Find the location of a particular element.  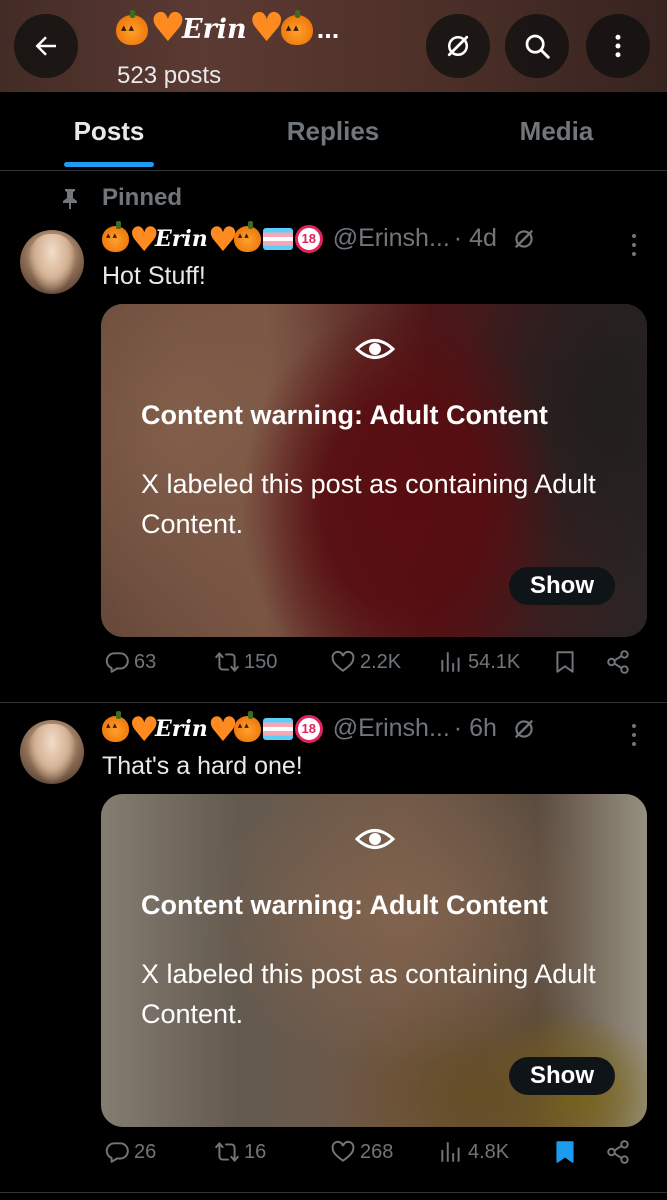

like-button: 2.2K is located at coordinates (365, 662).